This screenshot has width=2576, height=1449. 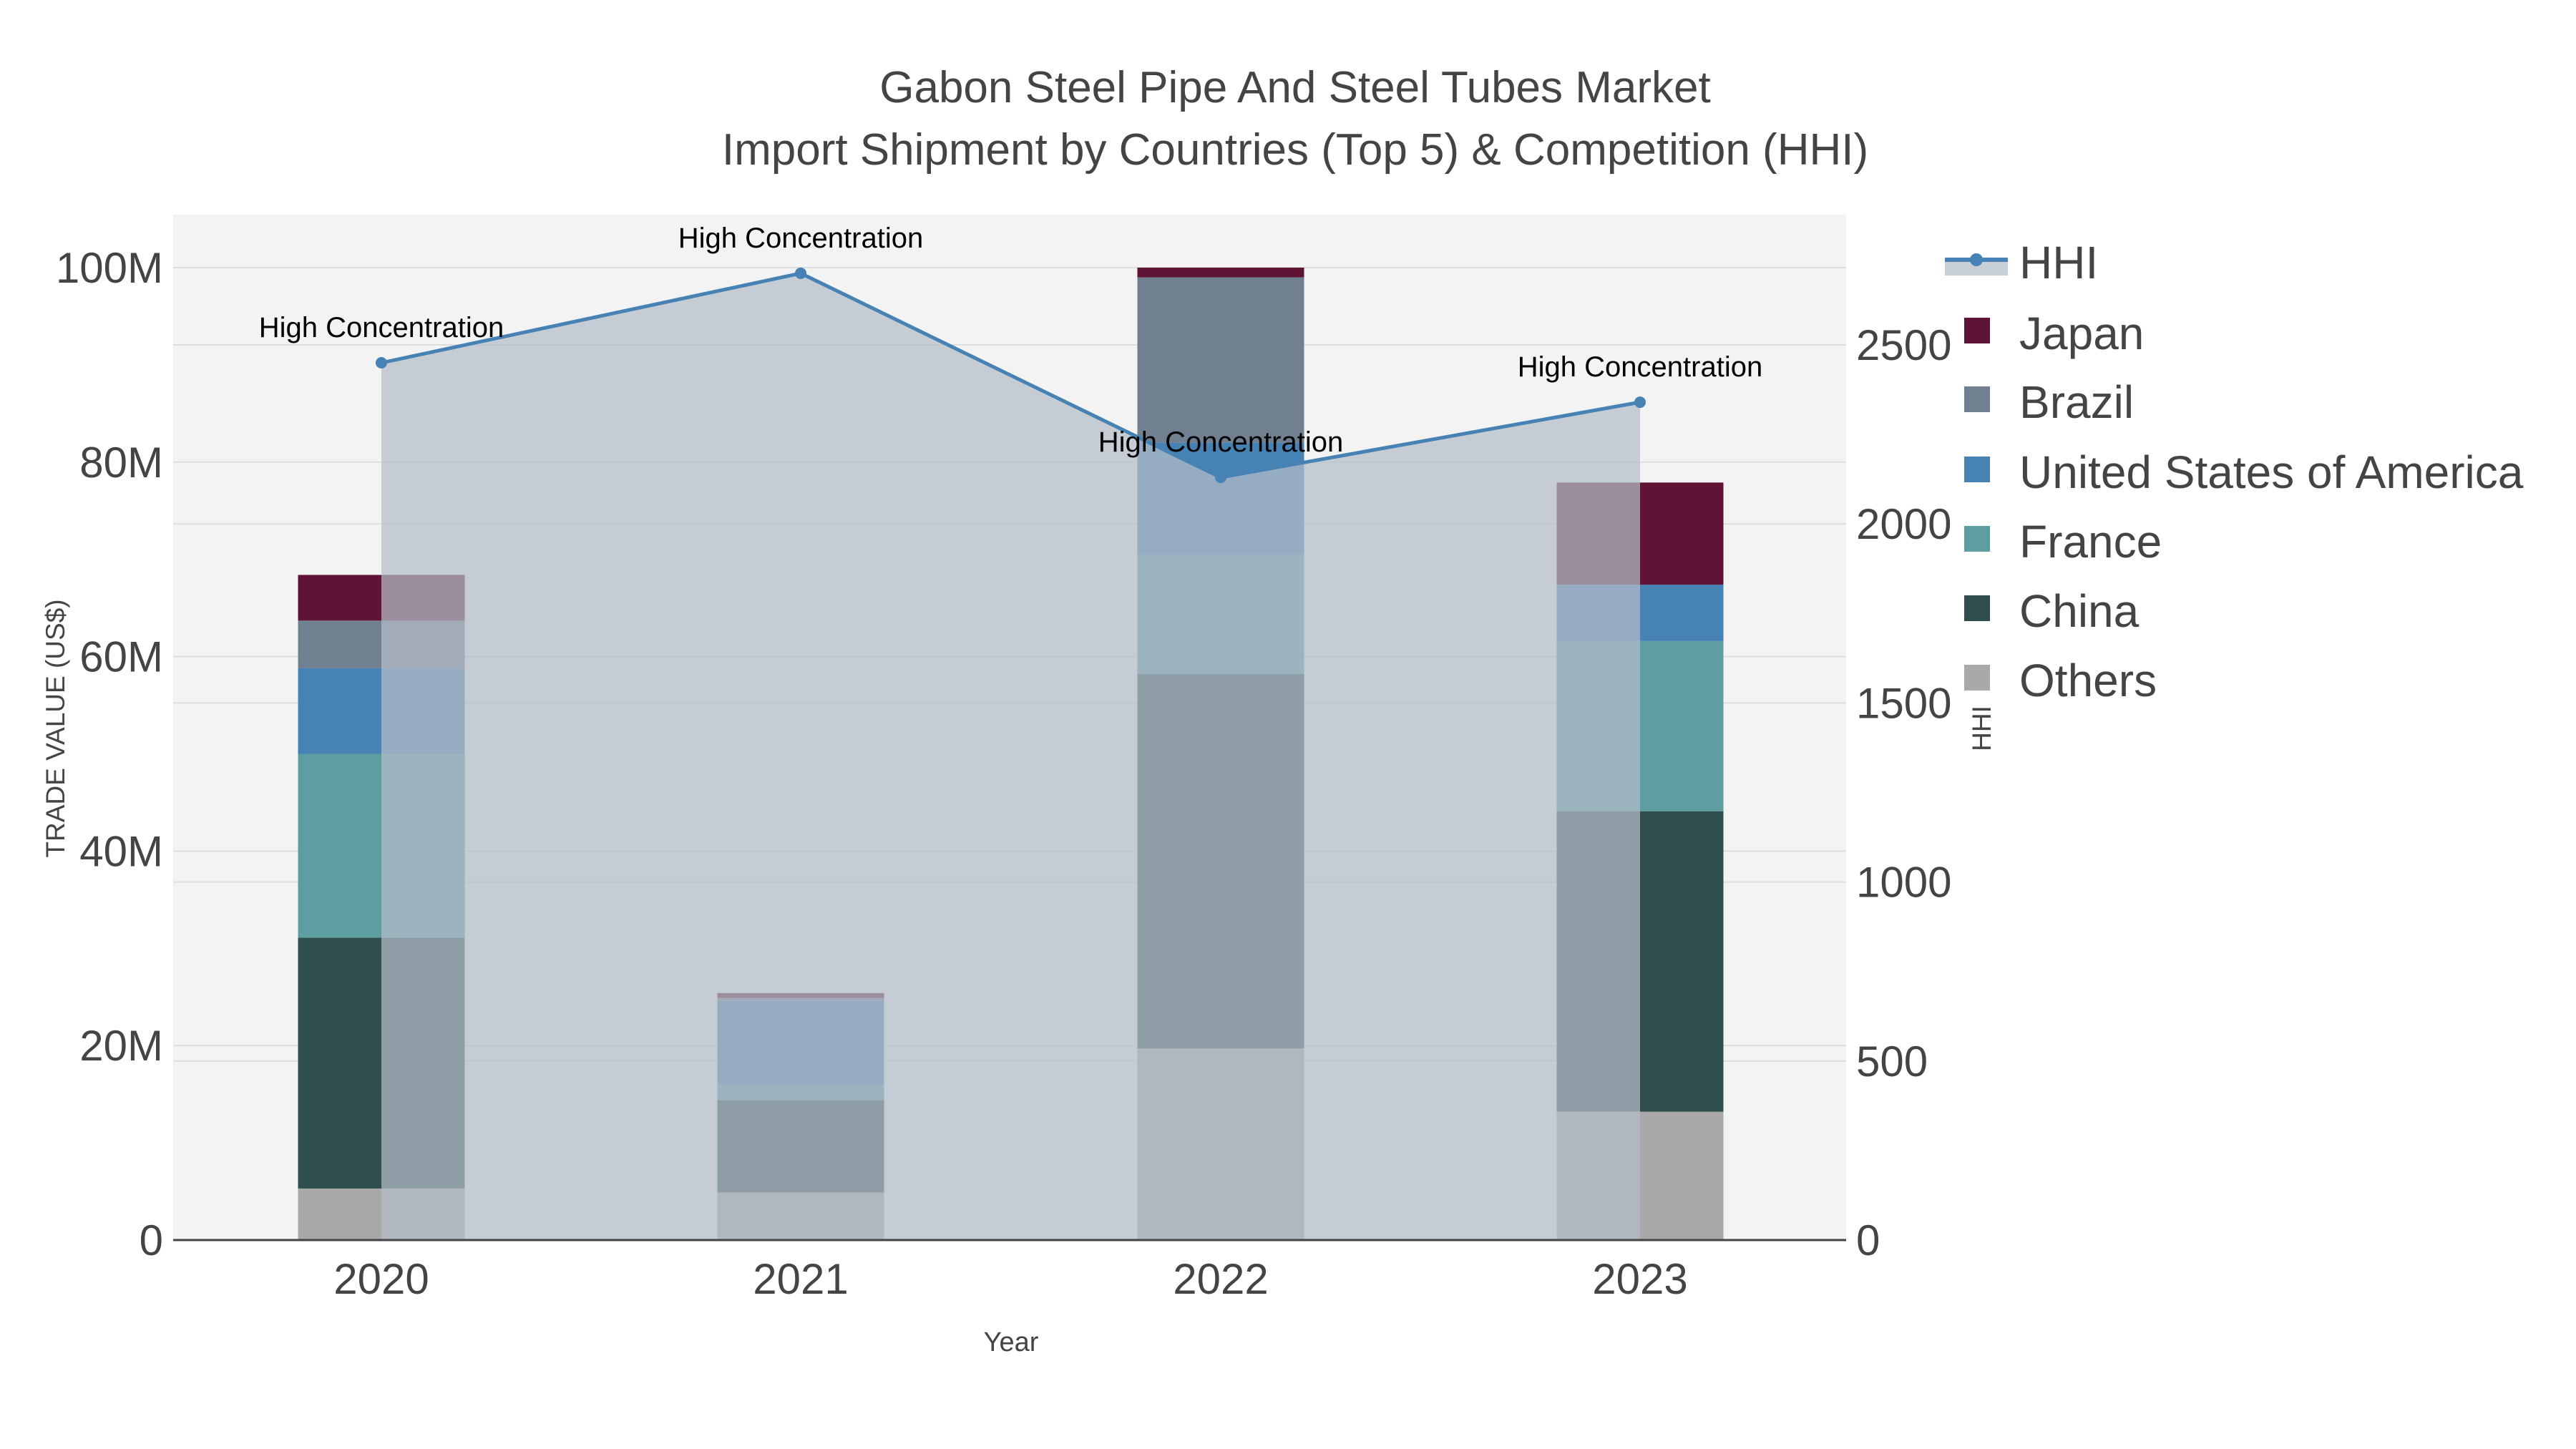 What do you see at coordinates (2271, 472) in the screenshot?
I see `legend-label: United States of America` at bounding box center [2271, 472].